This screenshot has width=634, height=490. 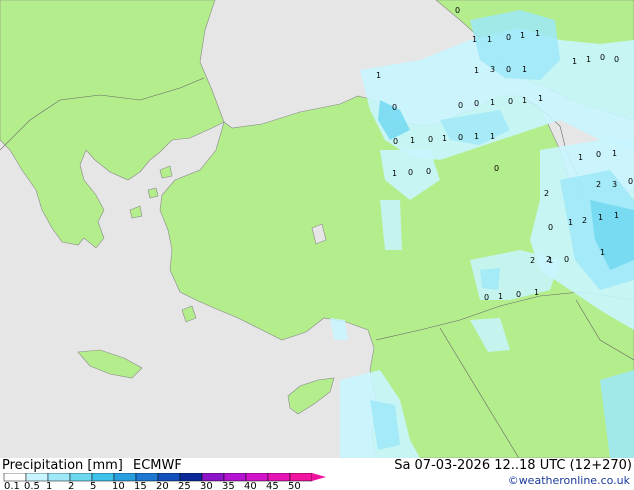 What do you see at coordinates (157, 465) in the screenshot?
I see `model-name: ECMWF` at bounding box center [157, 465].